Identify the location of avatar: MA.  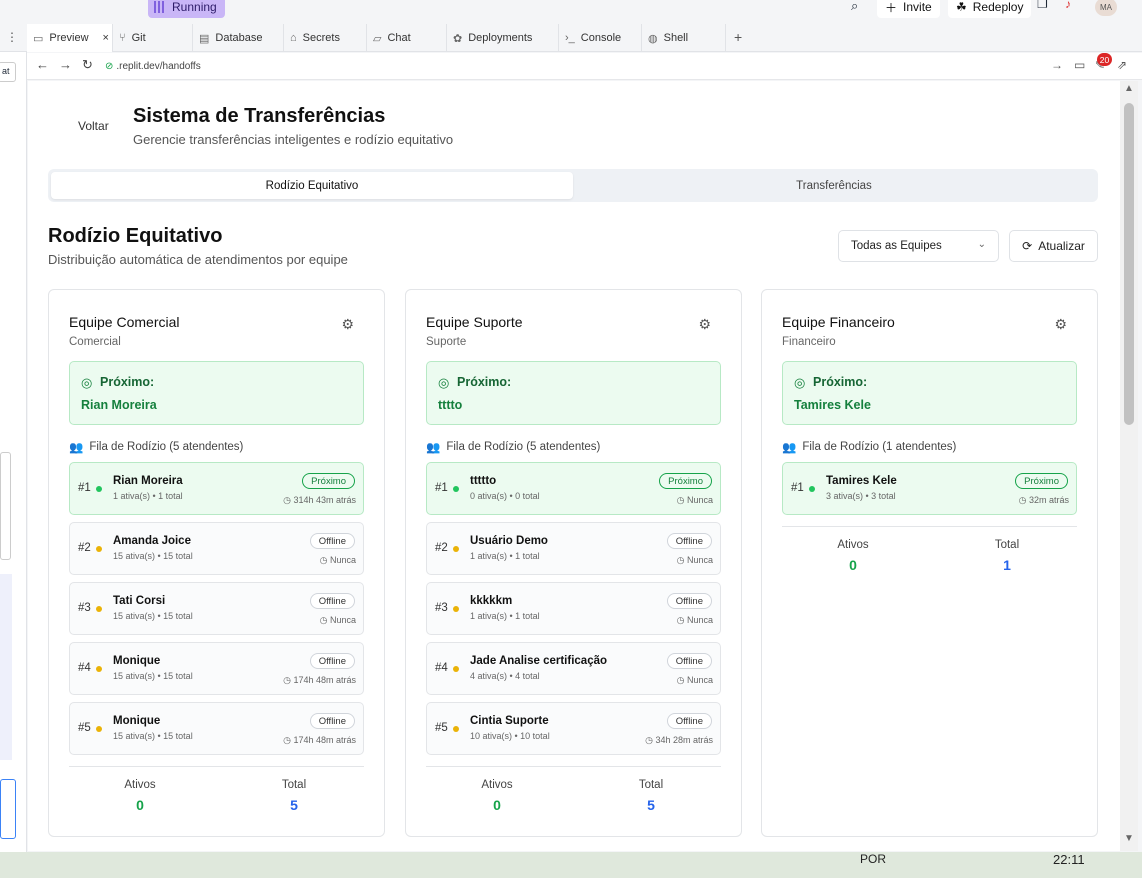
(1106, 8).